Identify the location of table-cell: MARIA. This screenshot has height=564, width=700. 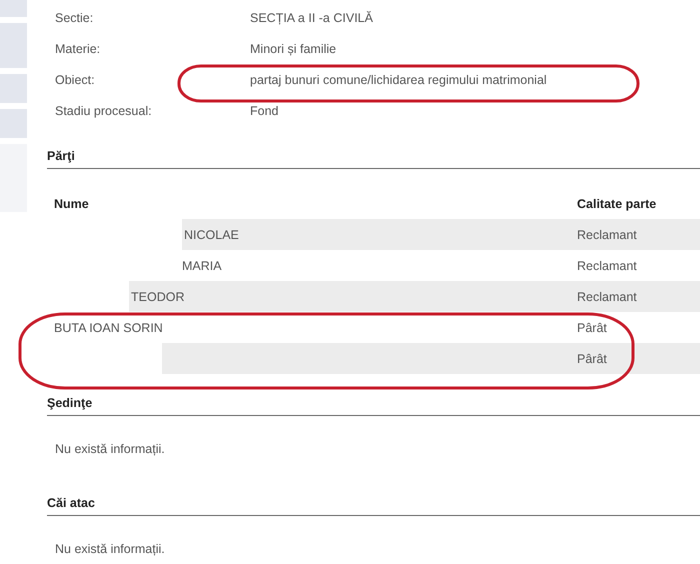
(202, 265).